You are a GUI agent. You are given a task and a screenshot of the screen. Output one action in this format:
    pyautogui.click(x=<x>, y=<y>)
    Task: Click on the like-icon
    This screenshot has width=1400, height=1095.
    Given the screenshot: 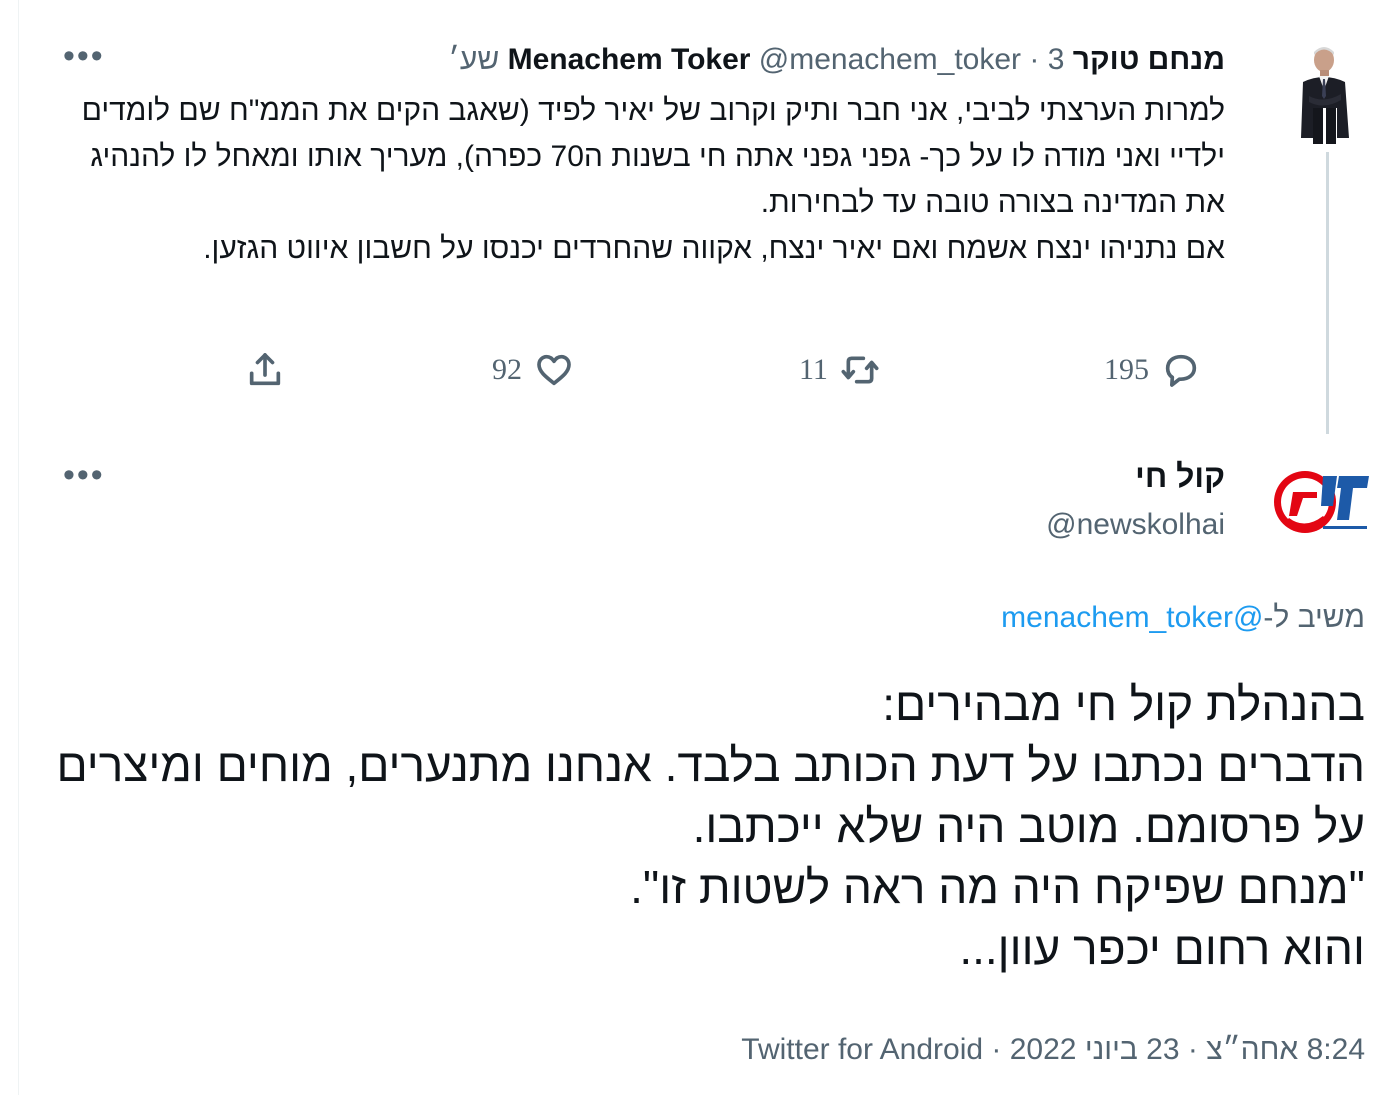 What is the action you would take?
    pyautogui.click(x=554, y=370)
    